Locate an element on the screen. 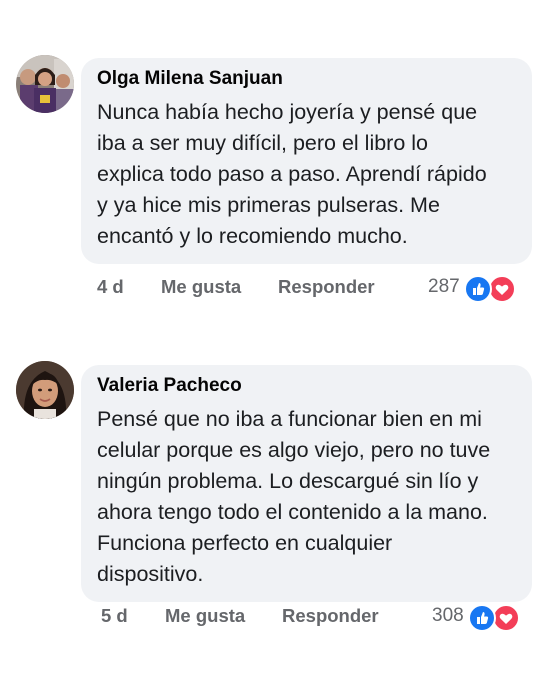 This screenshot has height=700, width=550. comment-line: y ya hice mis primeras pulseras. Me is located at coordinates (268, 205).